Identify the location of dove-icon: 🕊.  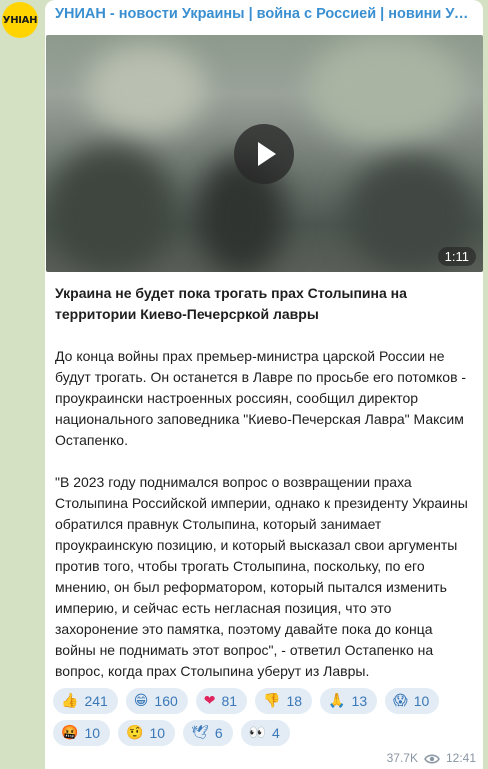
(200, 733).